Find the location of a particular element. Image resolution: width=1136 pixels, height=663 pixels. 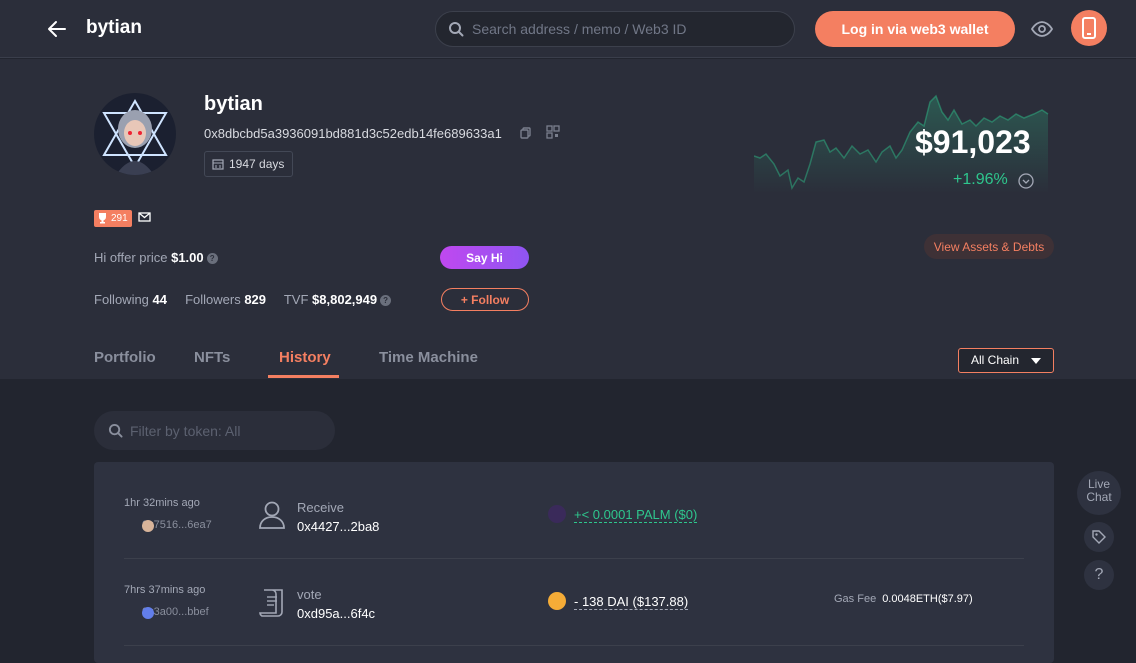

offer-label: Hi offer price is located at coordinates (131, 257).